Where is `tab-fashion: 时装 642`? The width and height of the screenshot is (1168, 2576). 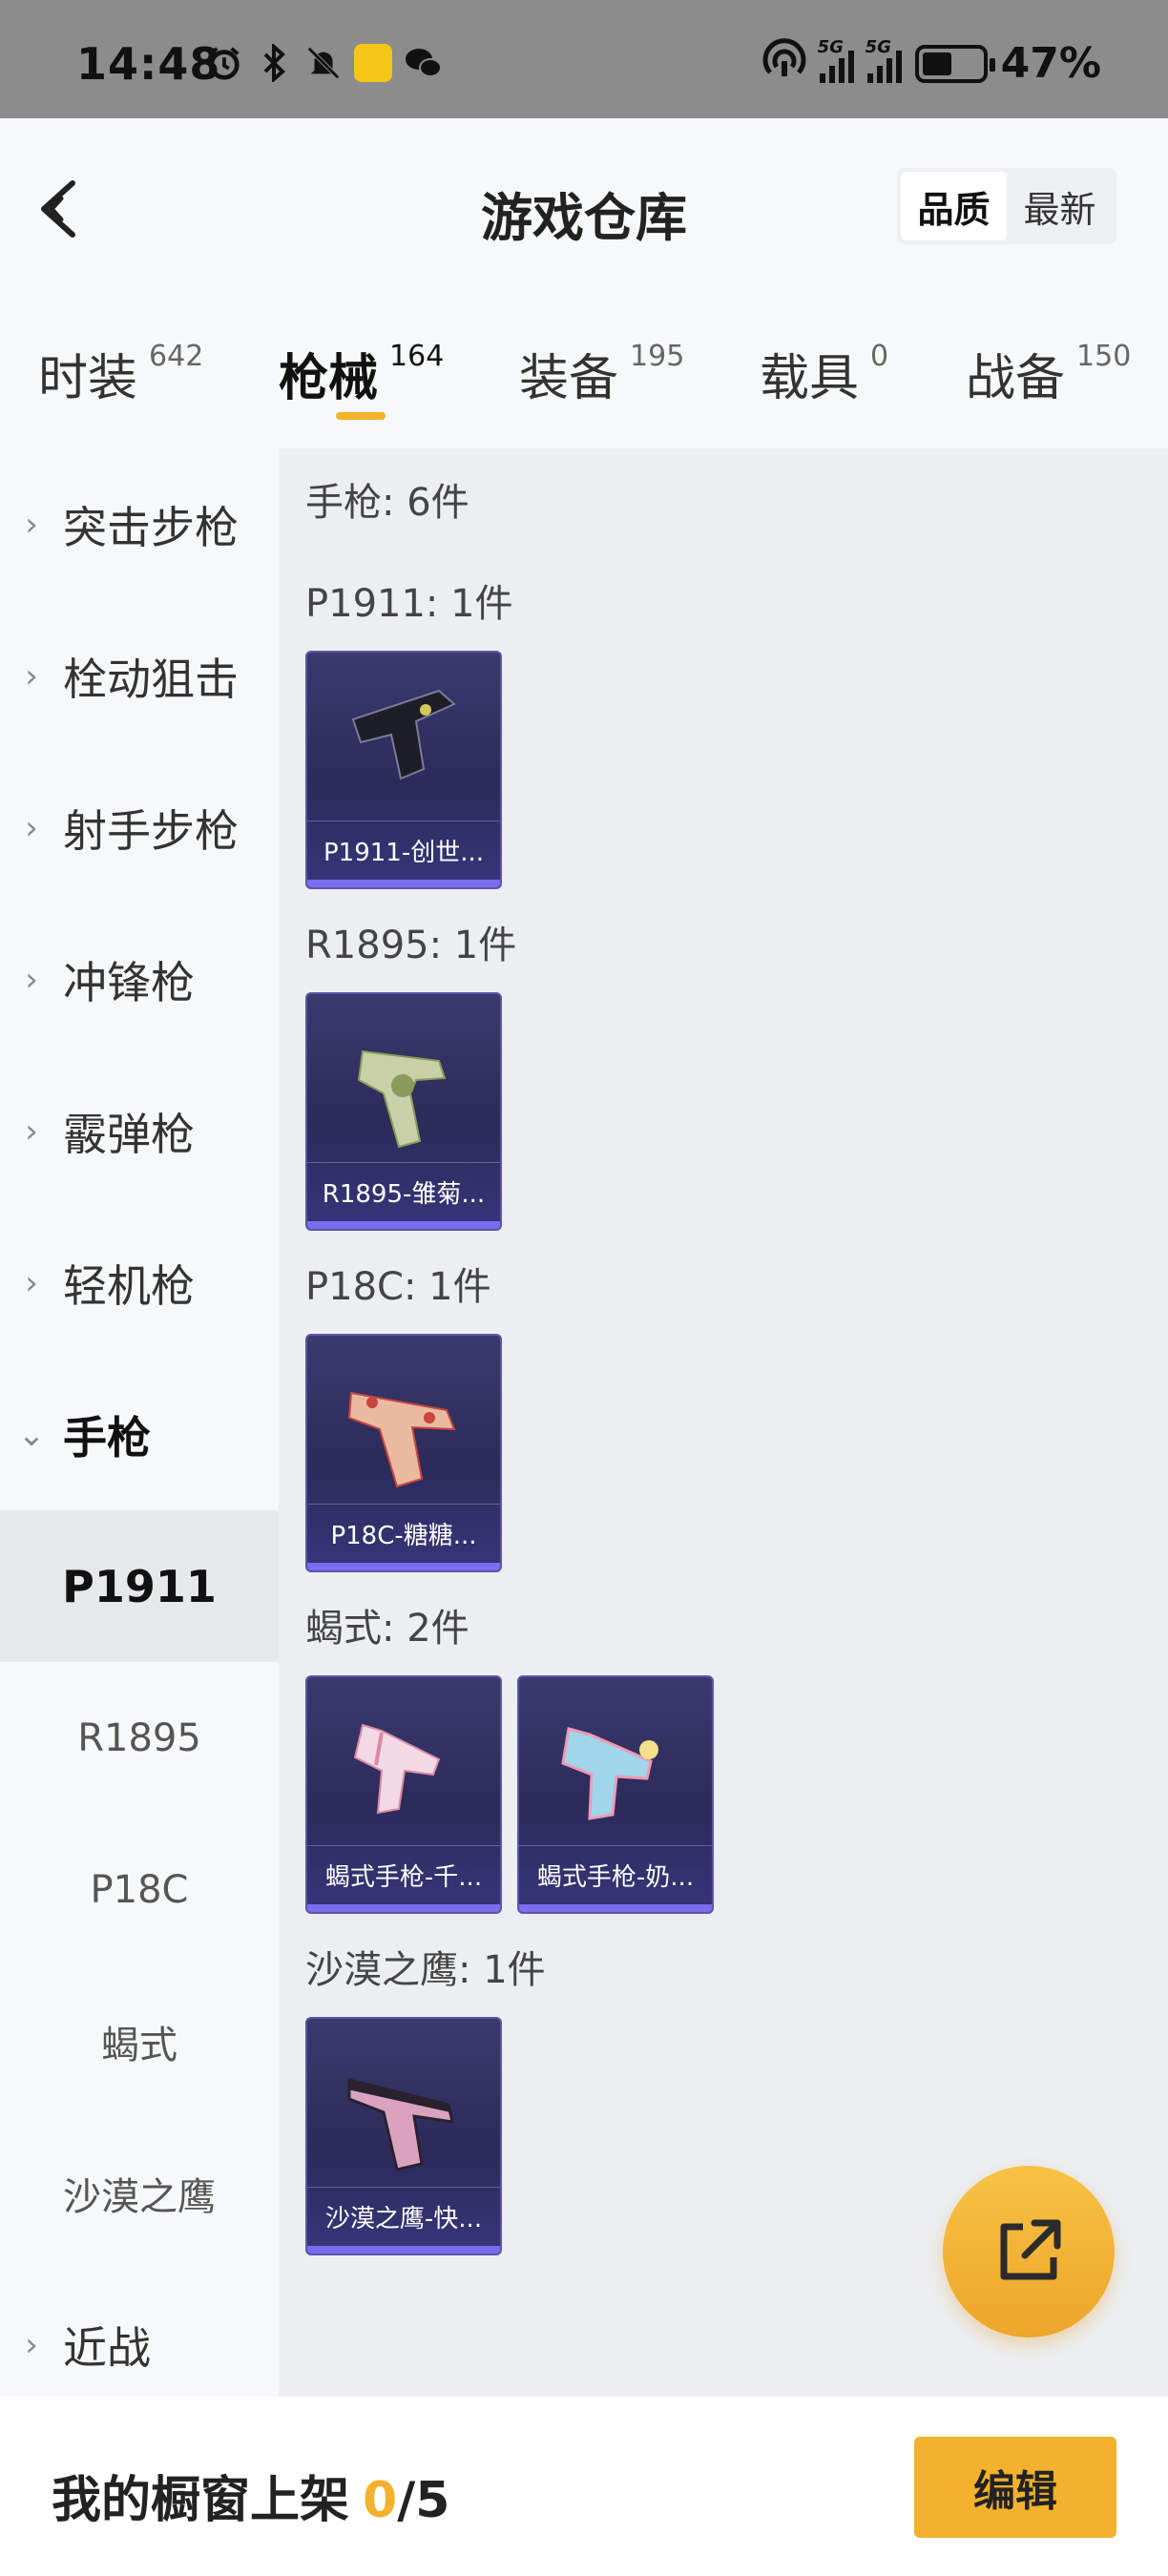
tab-fashion: 时装 642 is located at coordinates (120, 373).